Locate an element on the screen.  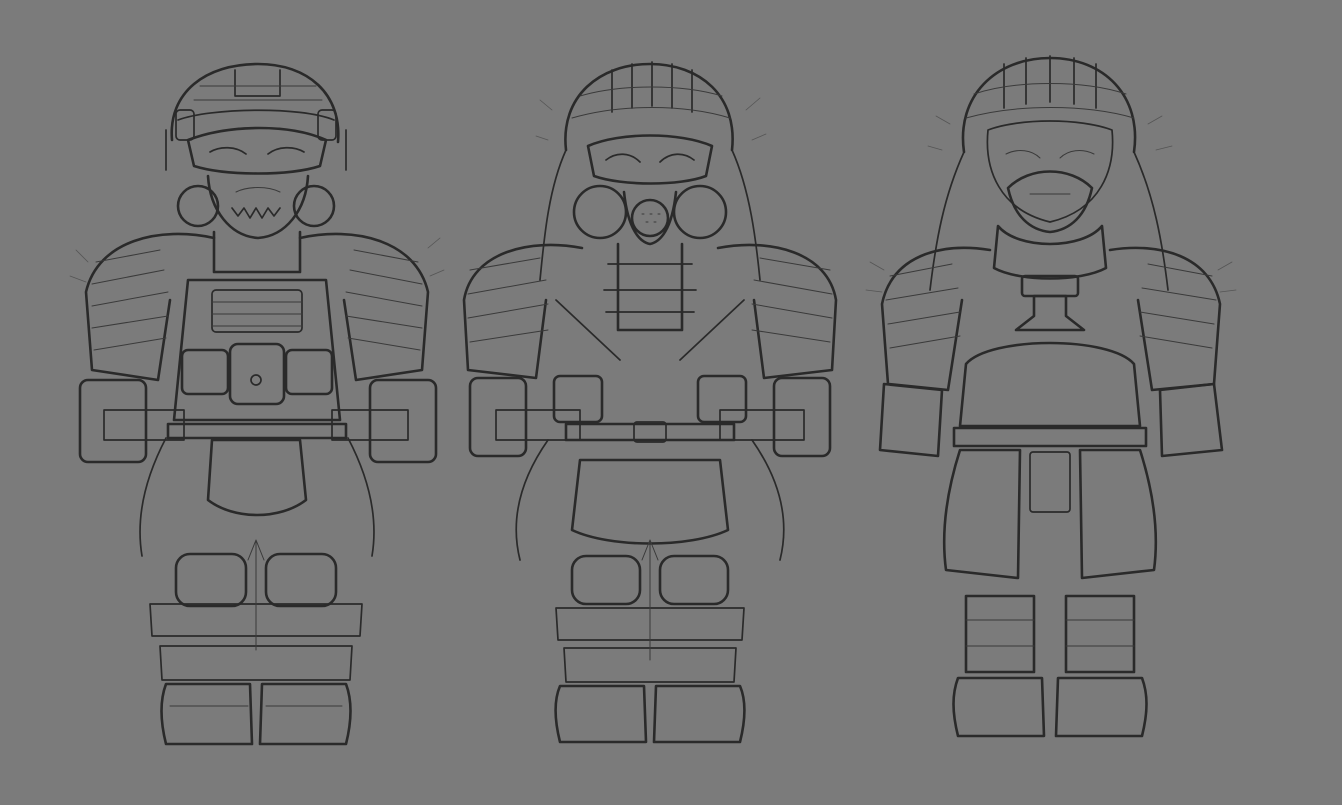
tactical-helmet-icon is located at coordinates (256, 116).